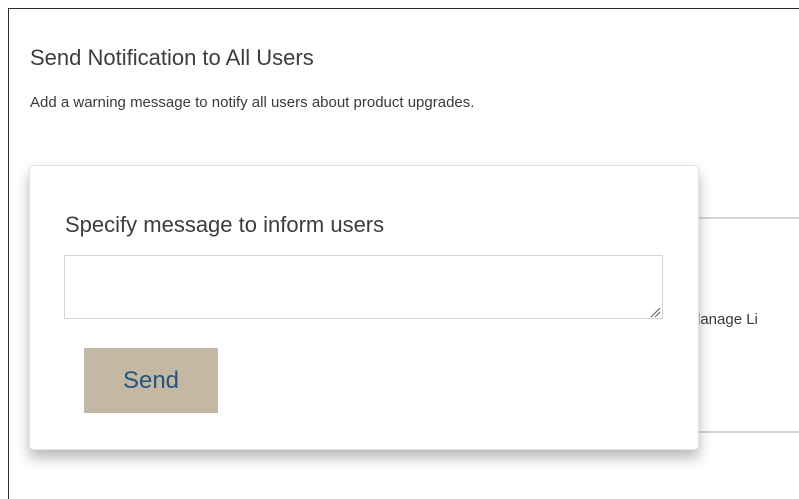  What do you see at coordinates (172, 57) in the screenshot?
I see `page-title: Send Notification to All Users` at bounding box center [172, 57].